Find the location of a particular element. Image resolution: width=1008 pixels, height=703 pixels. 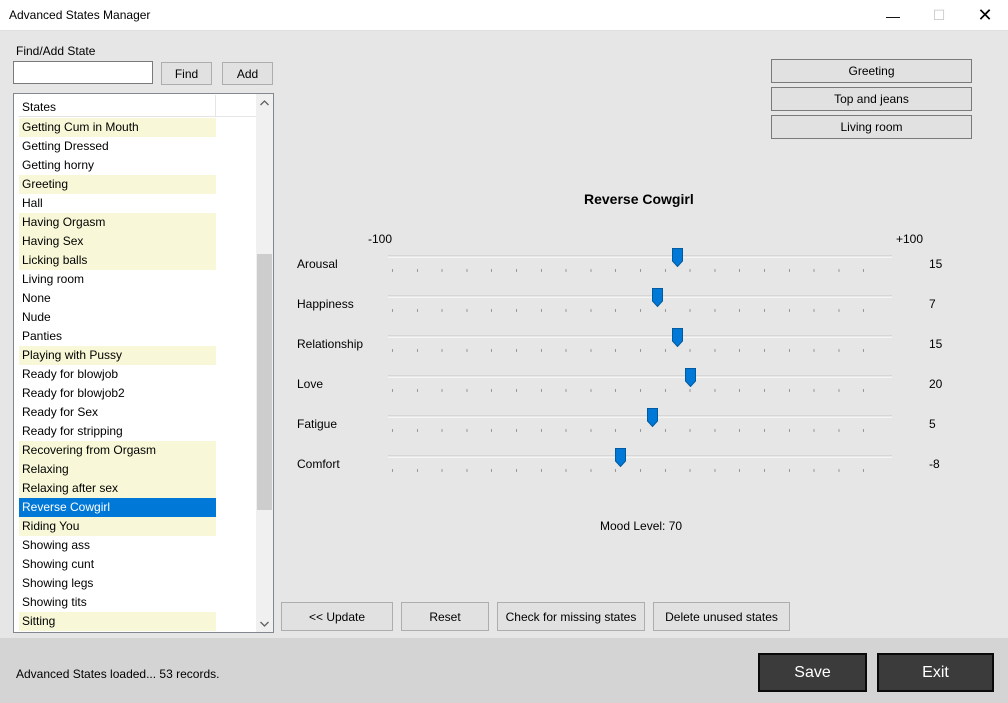

state-list-item: Getting Dressed is located at coordinates (117, 146).